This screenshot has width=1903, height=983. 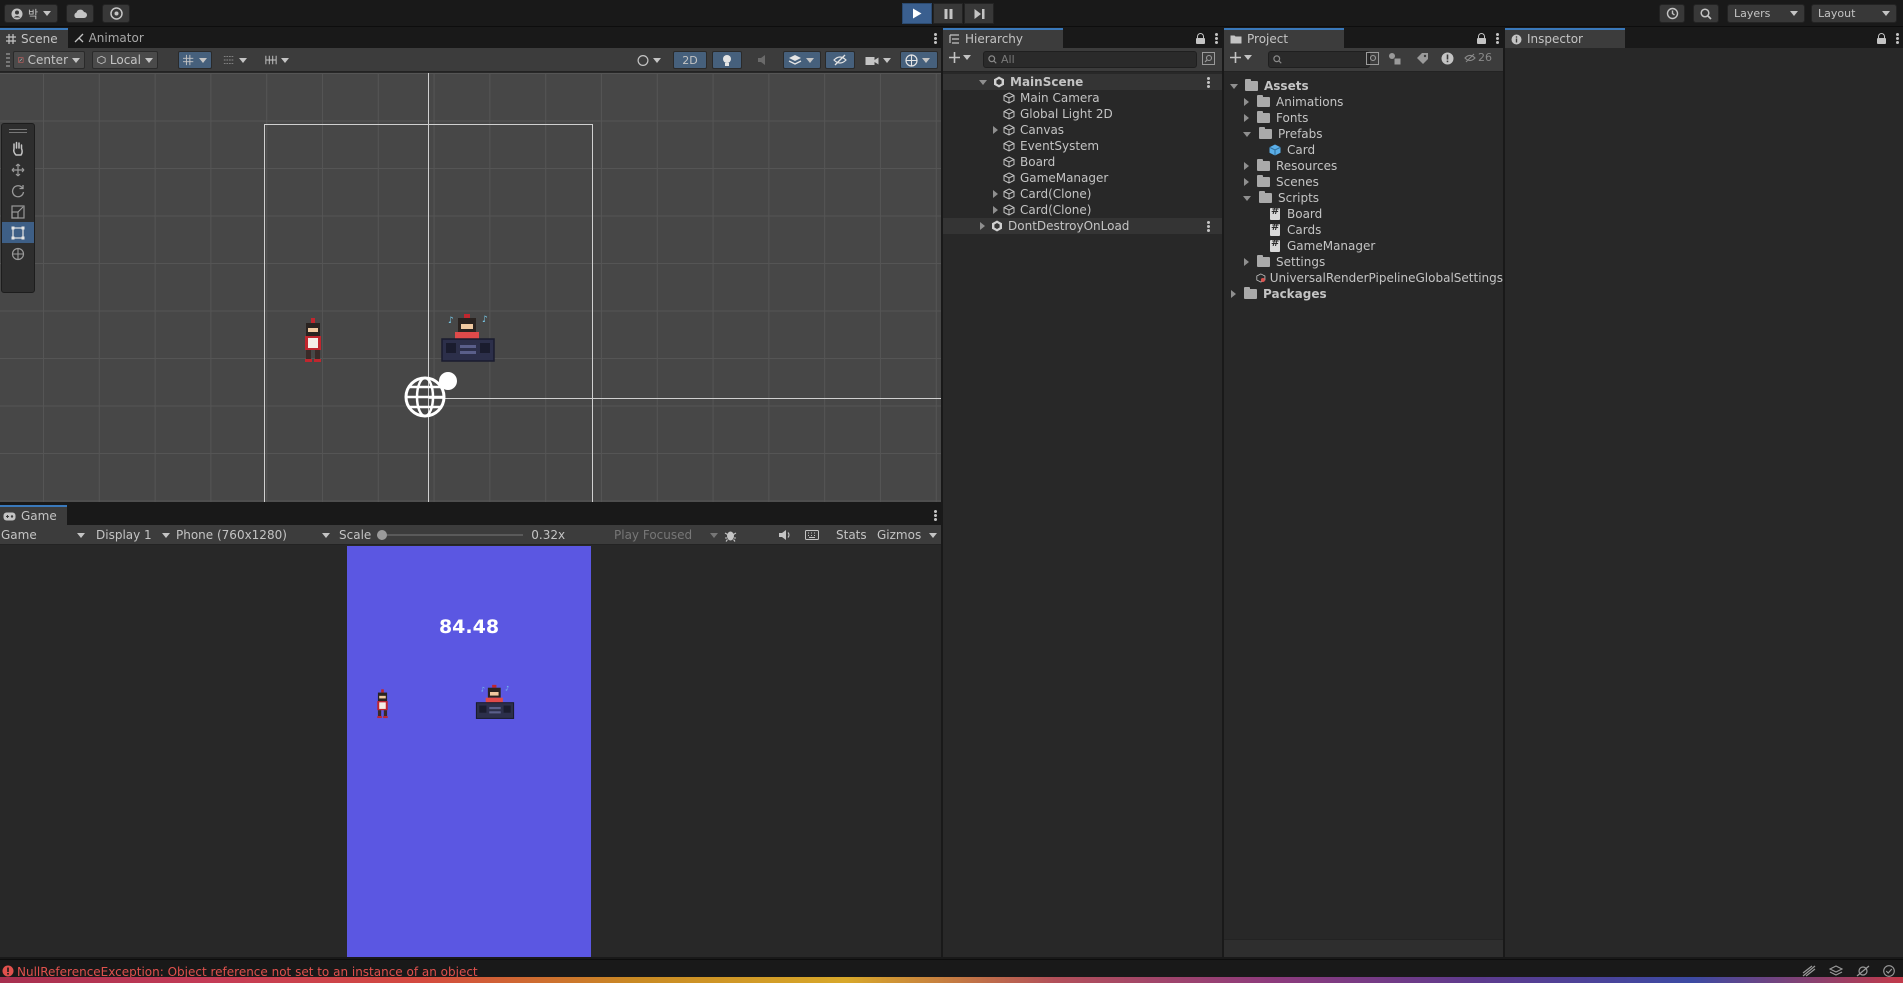 I want to click on space-dropdown: Local, so click(x=125, y=60).